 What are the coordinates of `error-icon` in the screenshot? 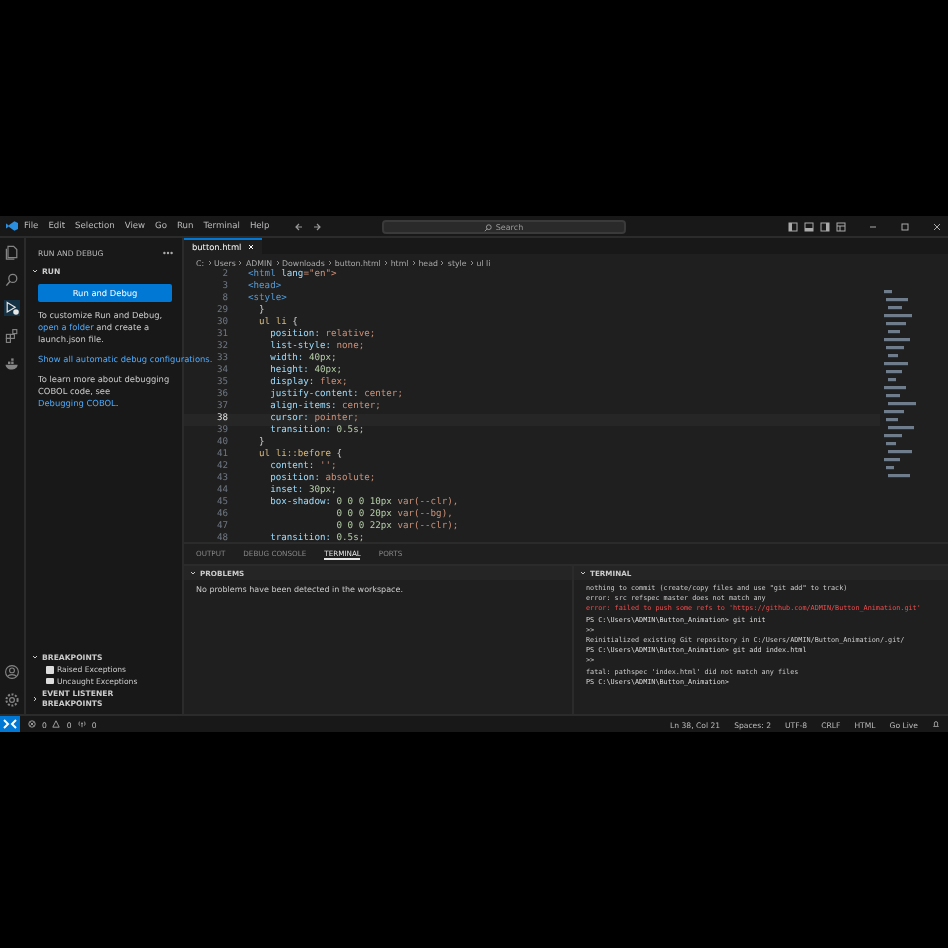 It's located at (32, 724).